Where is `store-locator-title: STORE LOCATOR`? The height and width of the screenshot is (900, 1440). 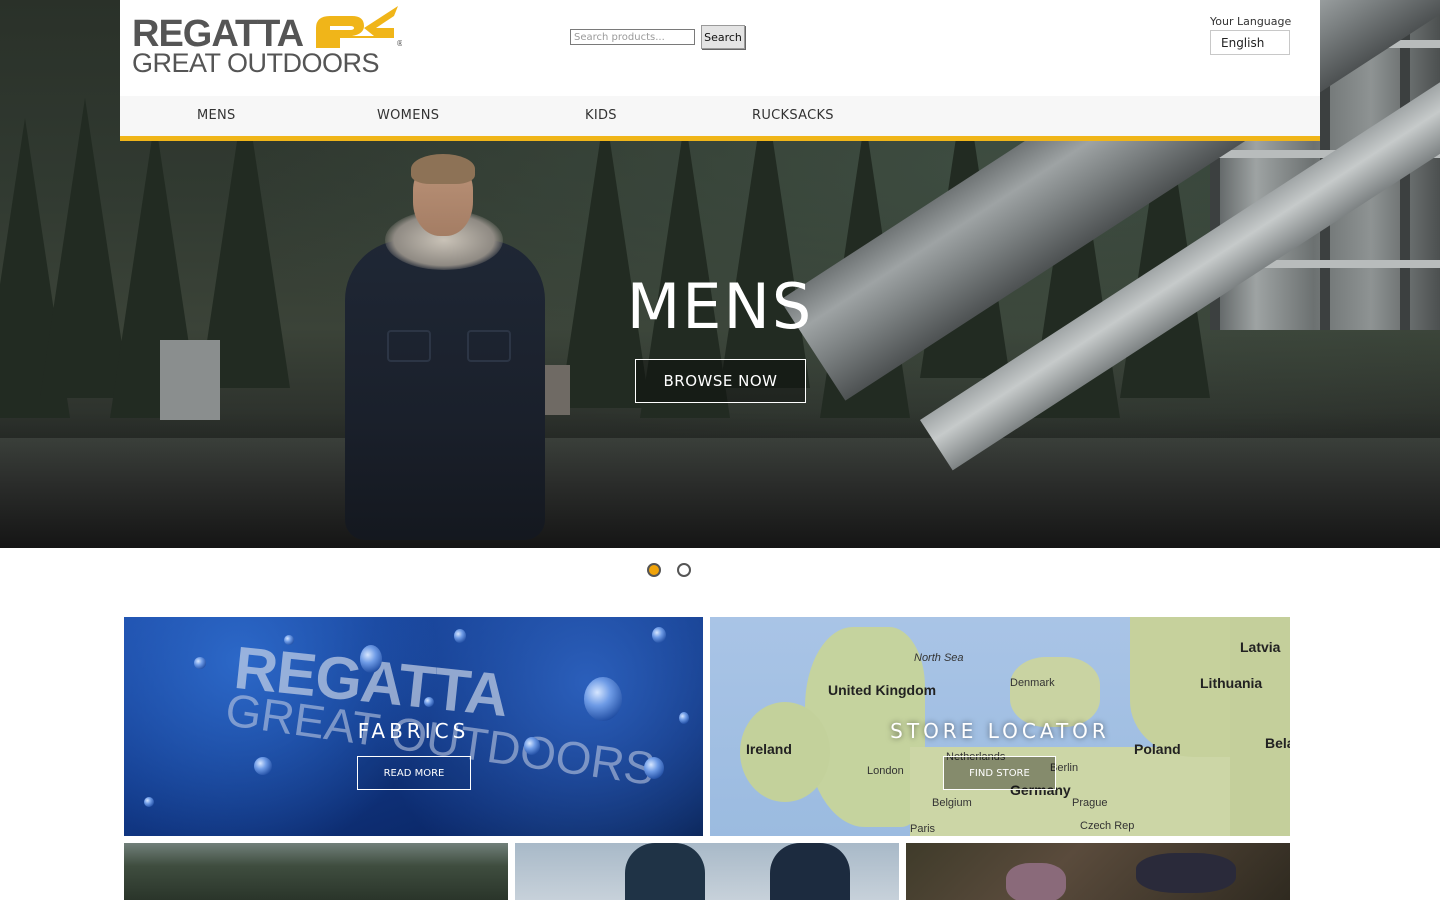
store-locator-title: STORE LOCATOR is located at coordinates (1000, 731).